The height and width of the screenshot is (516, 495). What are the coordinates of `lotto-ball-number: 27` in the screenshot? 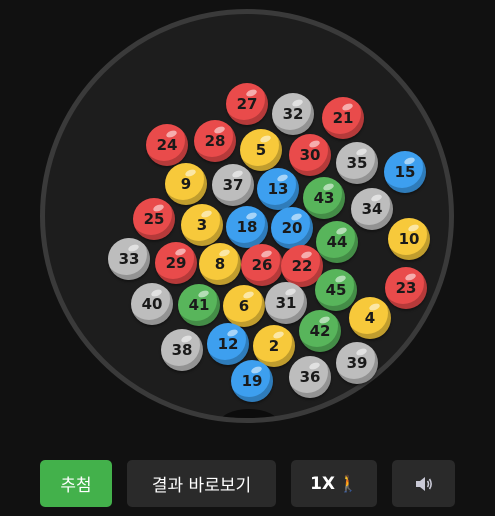 It's located at (247, 104).